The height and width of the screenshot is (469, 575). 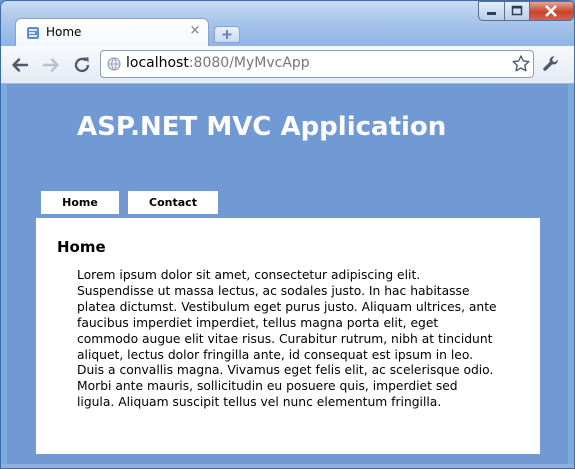 I want to click on minimize-button, so click(x=491, y=11).